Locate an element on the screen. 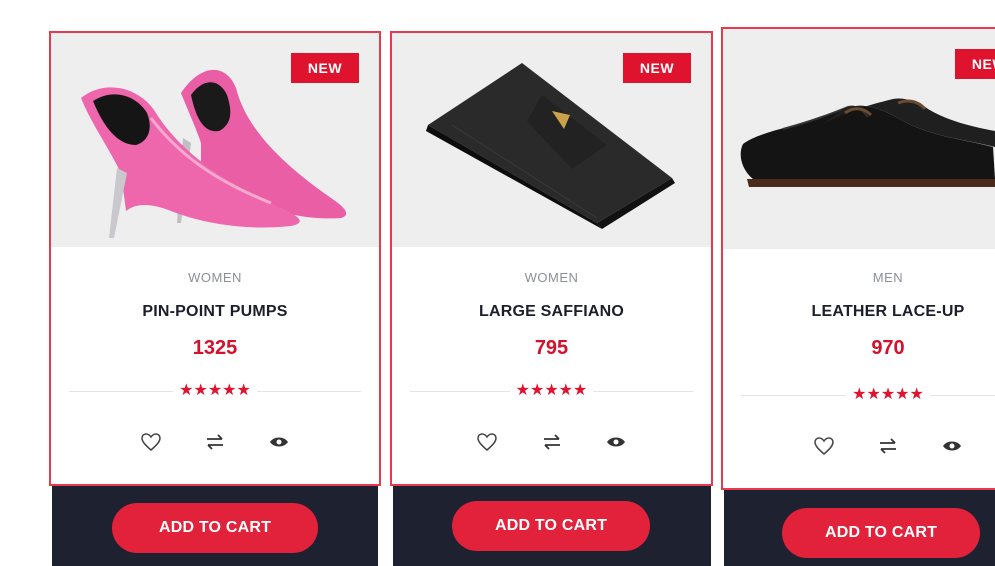 The width and height of the screenshot is (995, 566). product-price: 970 is located at coordinates (888, 348).